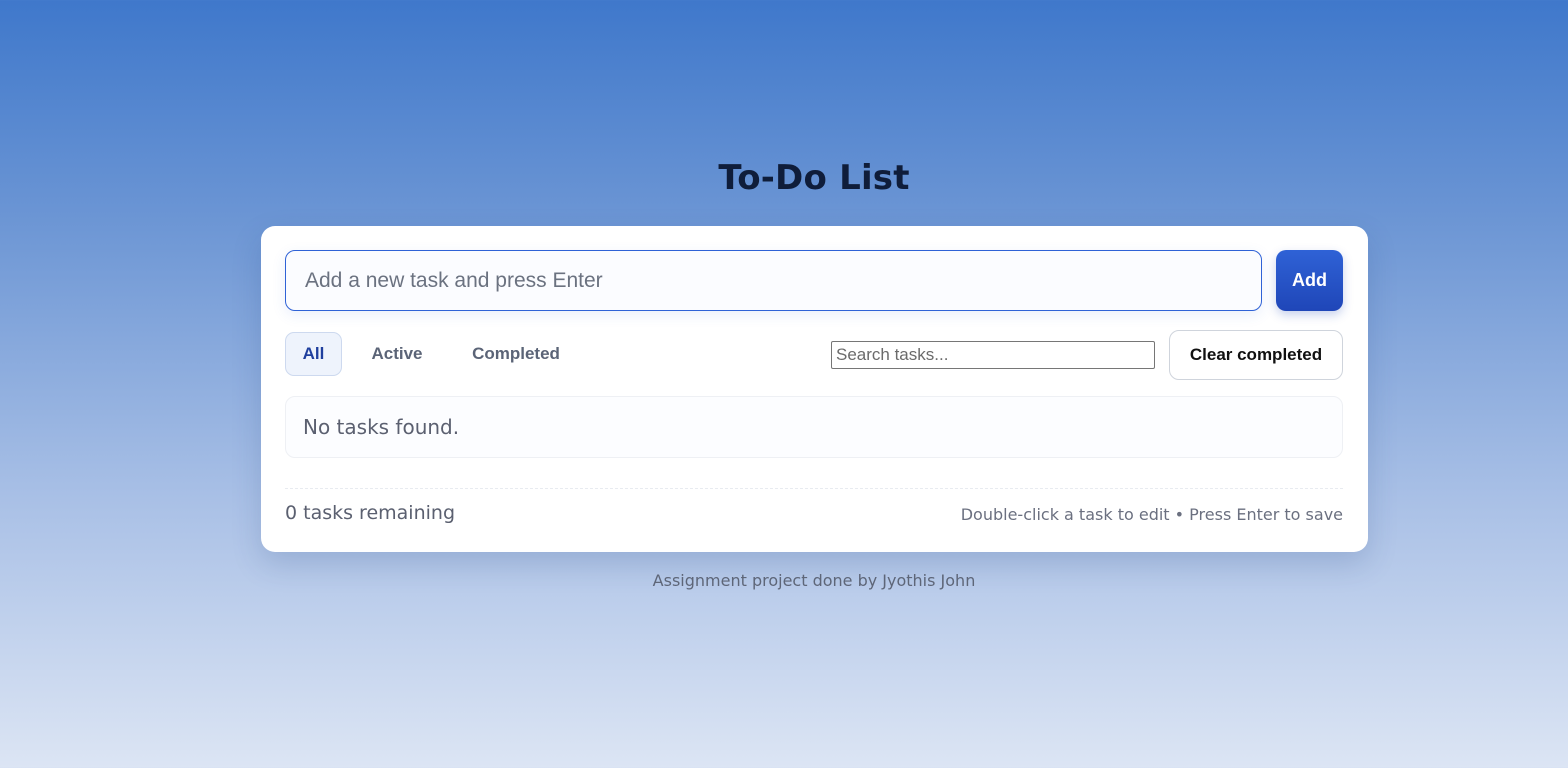  I want to click on filter-active-button: Active, so click(397, 354).